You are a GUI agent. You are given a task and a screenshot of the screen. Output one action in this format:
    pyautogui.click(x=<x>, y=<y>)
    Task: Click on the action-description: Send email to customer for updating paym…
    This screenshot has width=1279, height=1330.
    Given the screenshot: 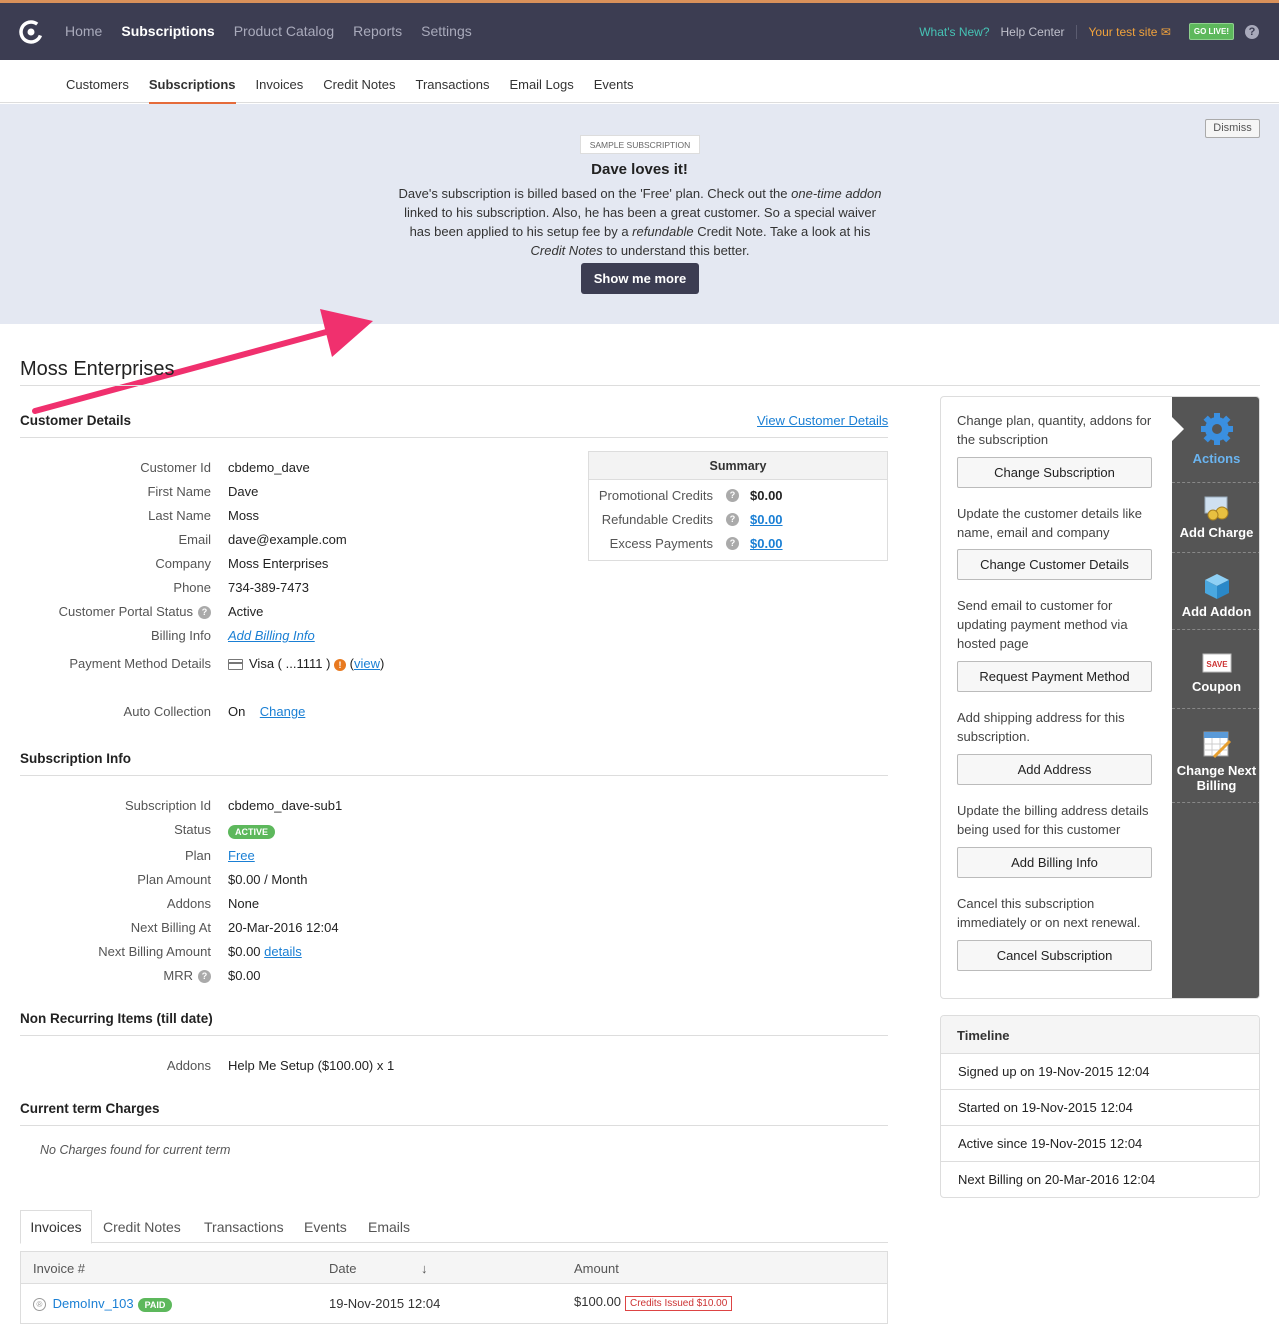 What is the action you would take?
    pyautogui.click(x=1042, y=624)
    